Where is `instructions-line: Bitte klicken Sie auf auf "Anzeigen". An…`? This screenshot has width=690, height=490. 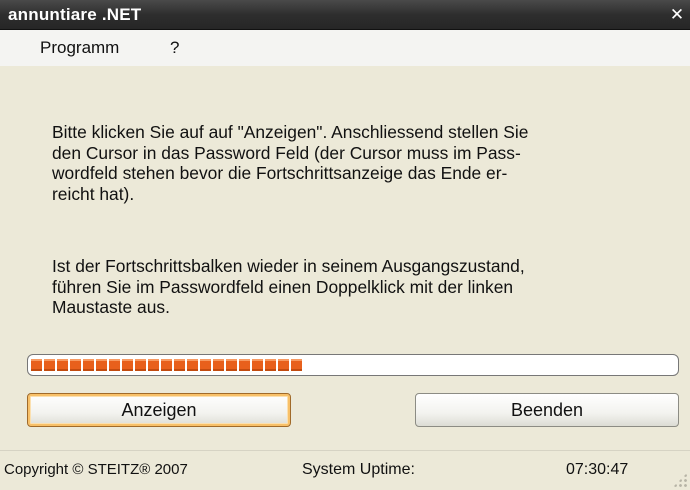
instructions-line: Bitte klicken Sie auf auf "Anzeigen". An… is located at coordinates (290, 132).